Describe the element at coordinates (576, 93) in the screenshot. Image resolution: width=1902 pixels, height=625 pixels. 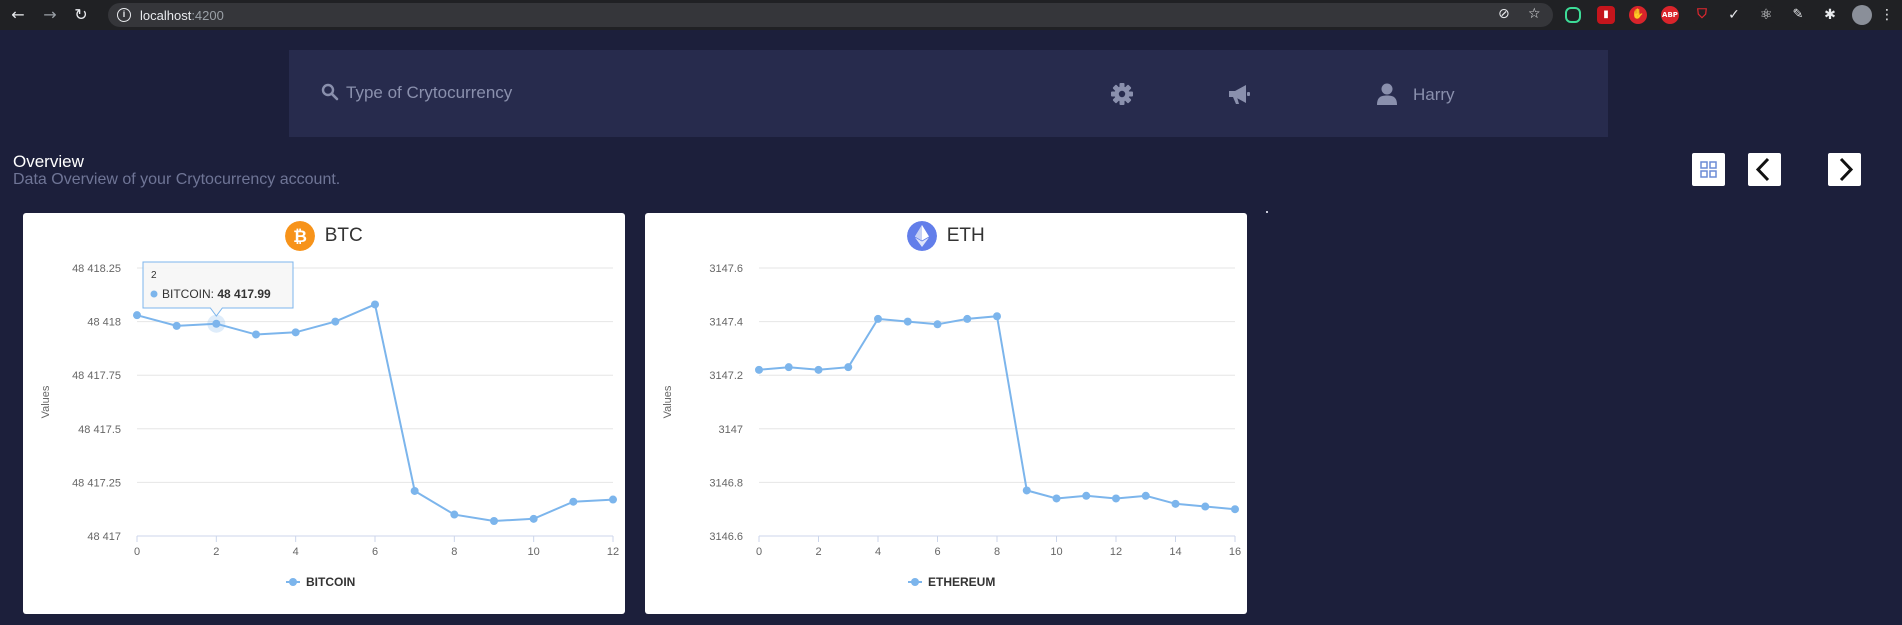
I see `search-input` at that location.